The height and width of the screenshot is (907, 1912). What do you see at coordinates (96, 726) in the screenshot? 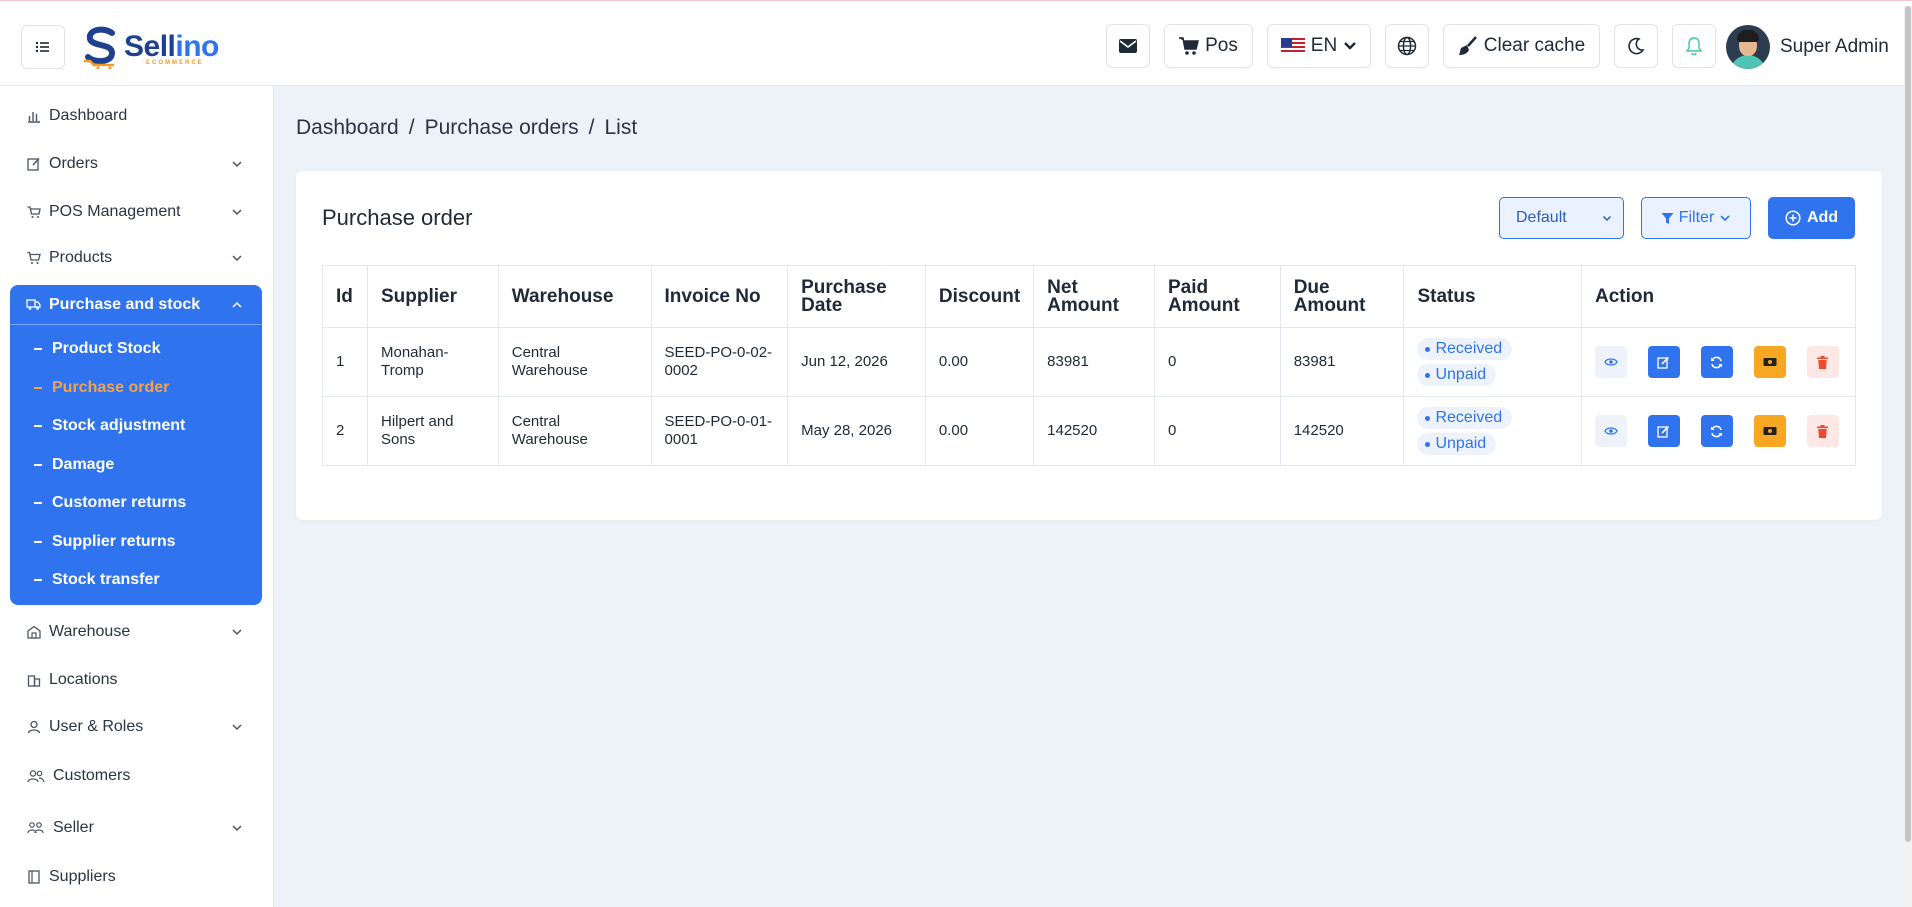
I see `sidebar-item-label: User & Roles` at bounding box center [96, 726].